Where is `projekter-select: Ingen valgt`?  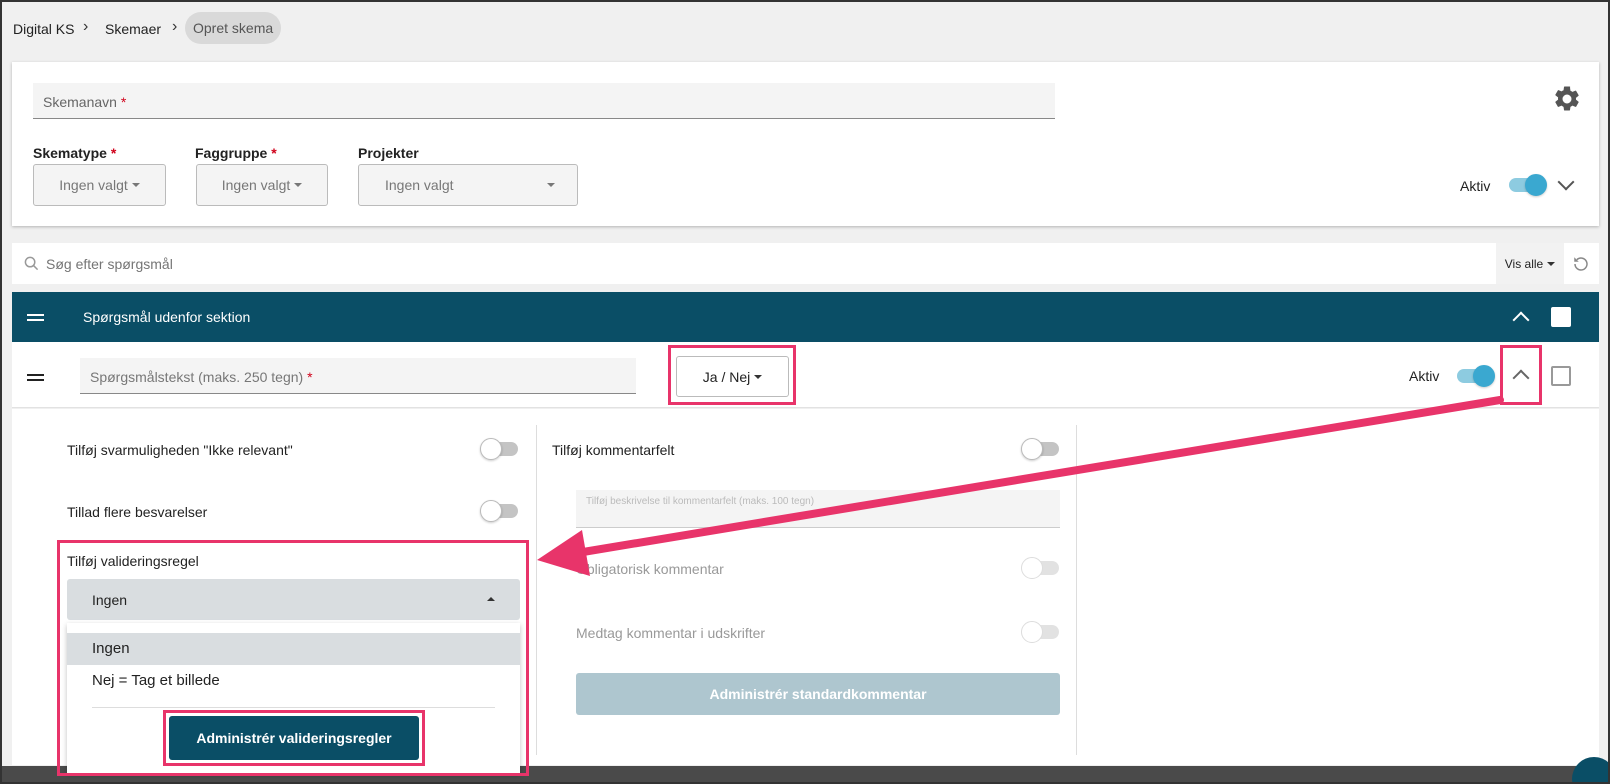 projekter-select: Ingen valgt is located at coordinates (468, 185).